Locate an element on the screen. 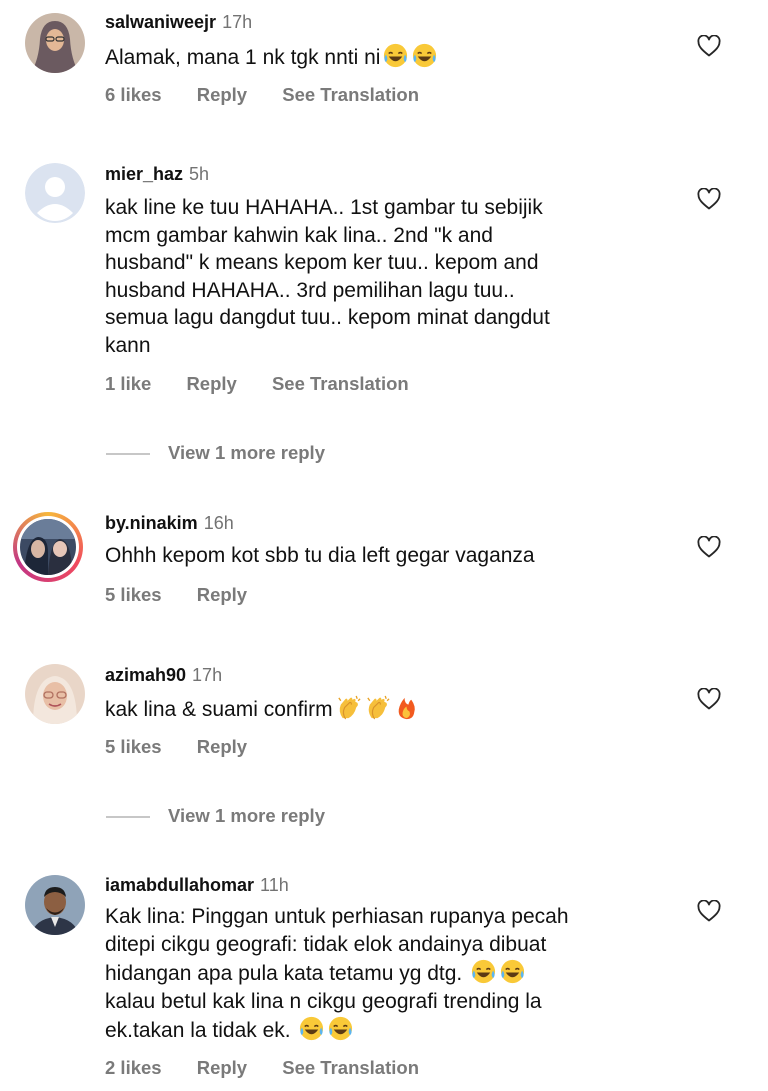 This screenshot has height=1091, width=768. comment-actions: 6 likes Reply See Translation is located at coordinates (262, 95).